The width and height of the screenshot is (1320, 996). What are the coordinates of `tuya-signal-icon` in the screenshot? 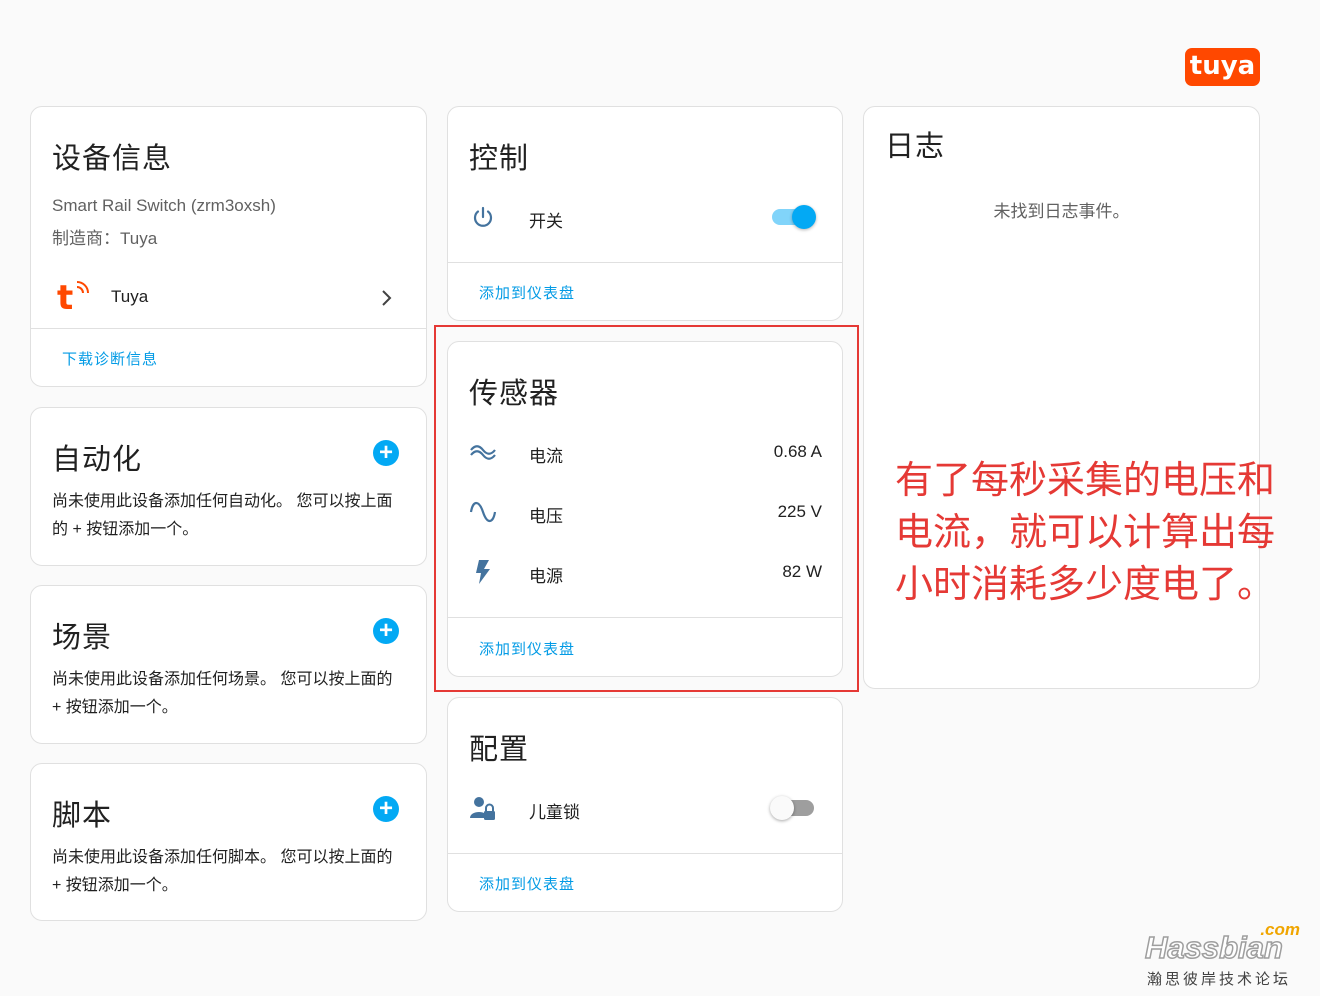 It's located at (82, 287).